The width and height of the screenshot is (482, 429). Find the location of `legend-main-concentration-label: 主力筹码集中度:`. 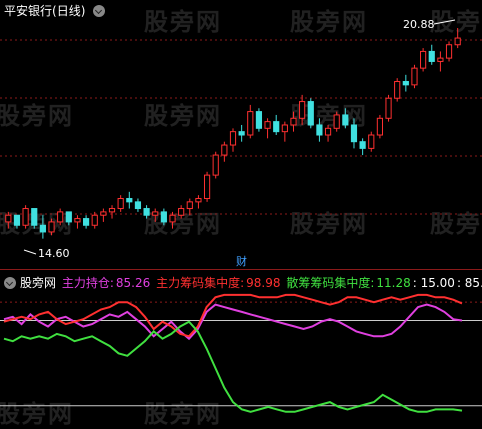

legend-main-concentration-label: 主力筹码集中度: is located at coordinates (200, 283).